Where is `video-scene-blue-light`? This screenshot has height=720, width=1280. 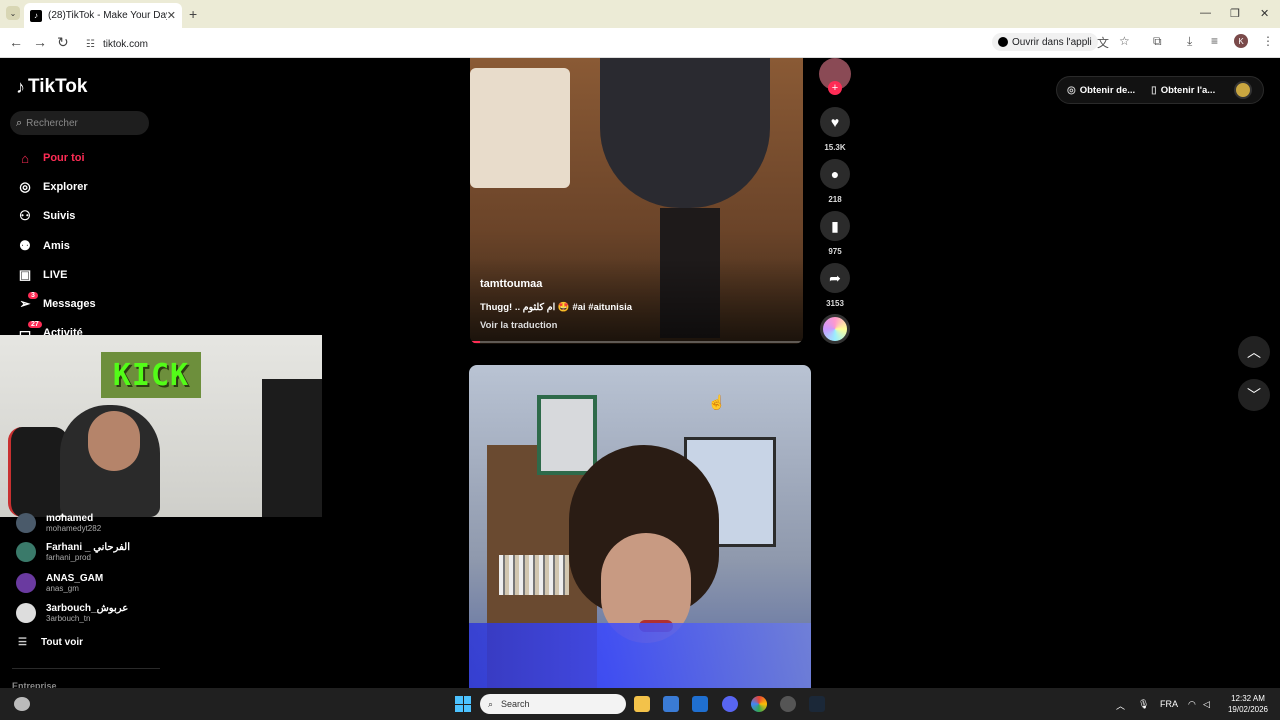 video-scene-blue-light is located at coordinates (640, 655).